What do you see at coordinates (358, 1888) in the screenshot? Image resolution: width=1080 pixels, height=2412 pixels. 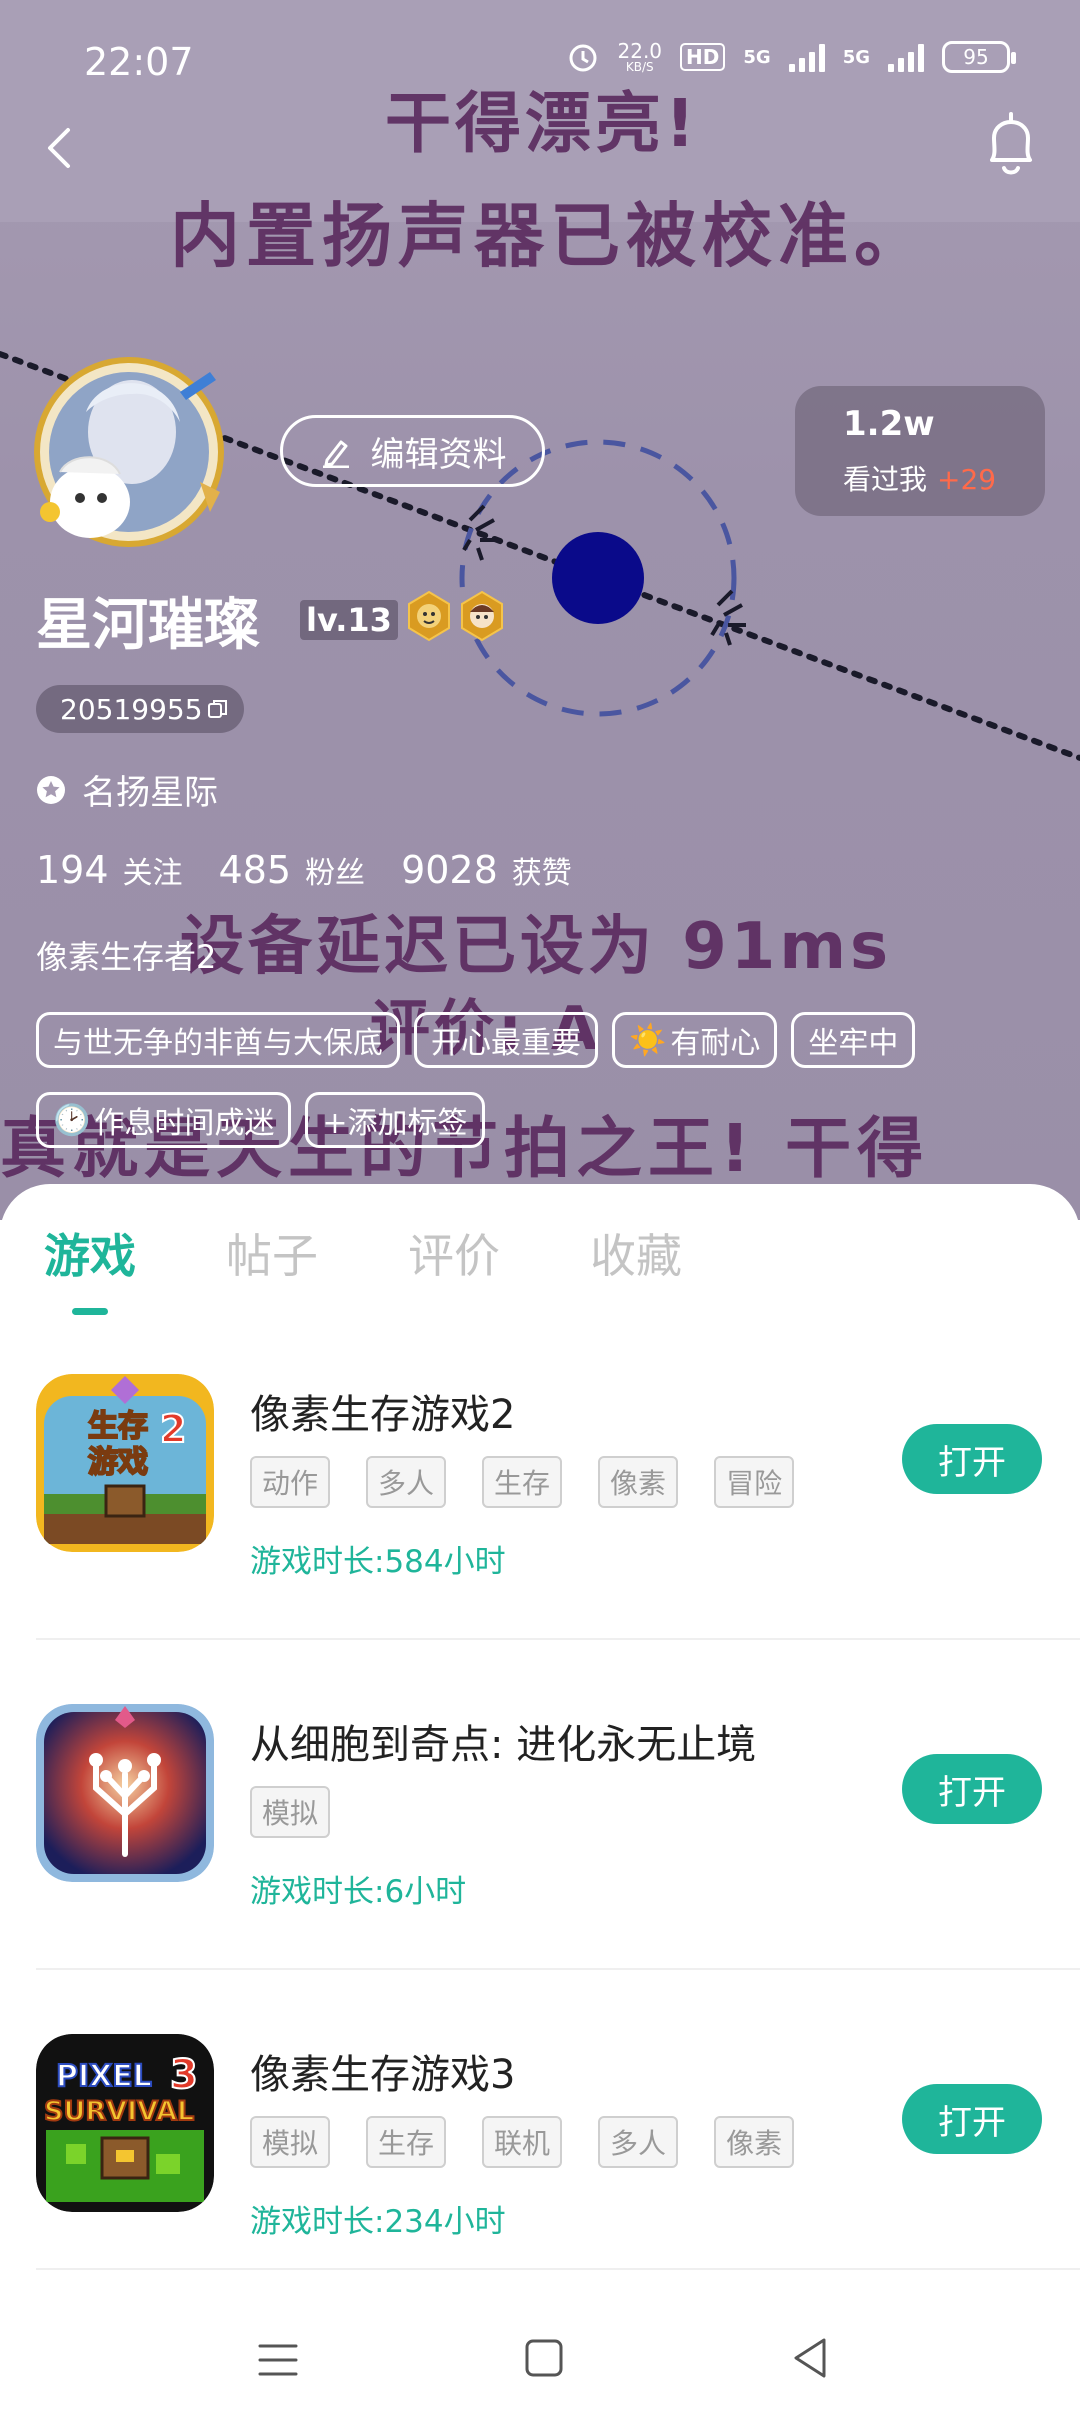 I see `playtime: 游戏时长:6小时` at bounding box center [358, 1888].